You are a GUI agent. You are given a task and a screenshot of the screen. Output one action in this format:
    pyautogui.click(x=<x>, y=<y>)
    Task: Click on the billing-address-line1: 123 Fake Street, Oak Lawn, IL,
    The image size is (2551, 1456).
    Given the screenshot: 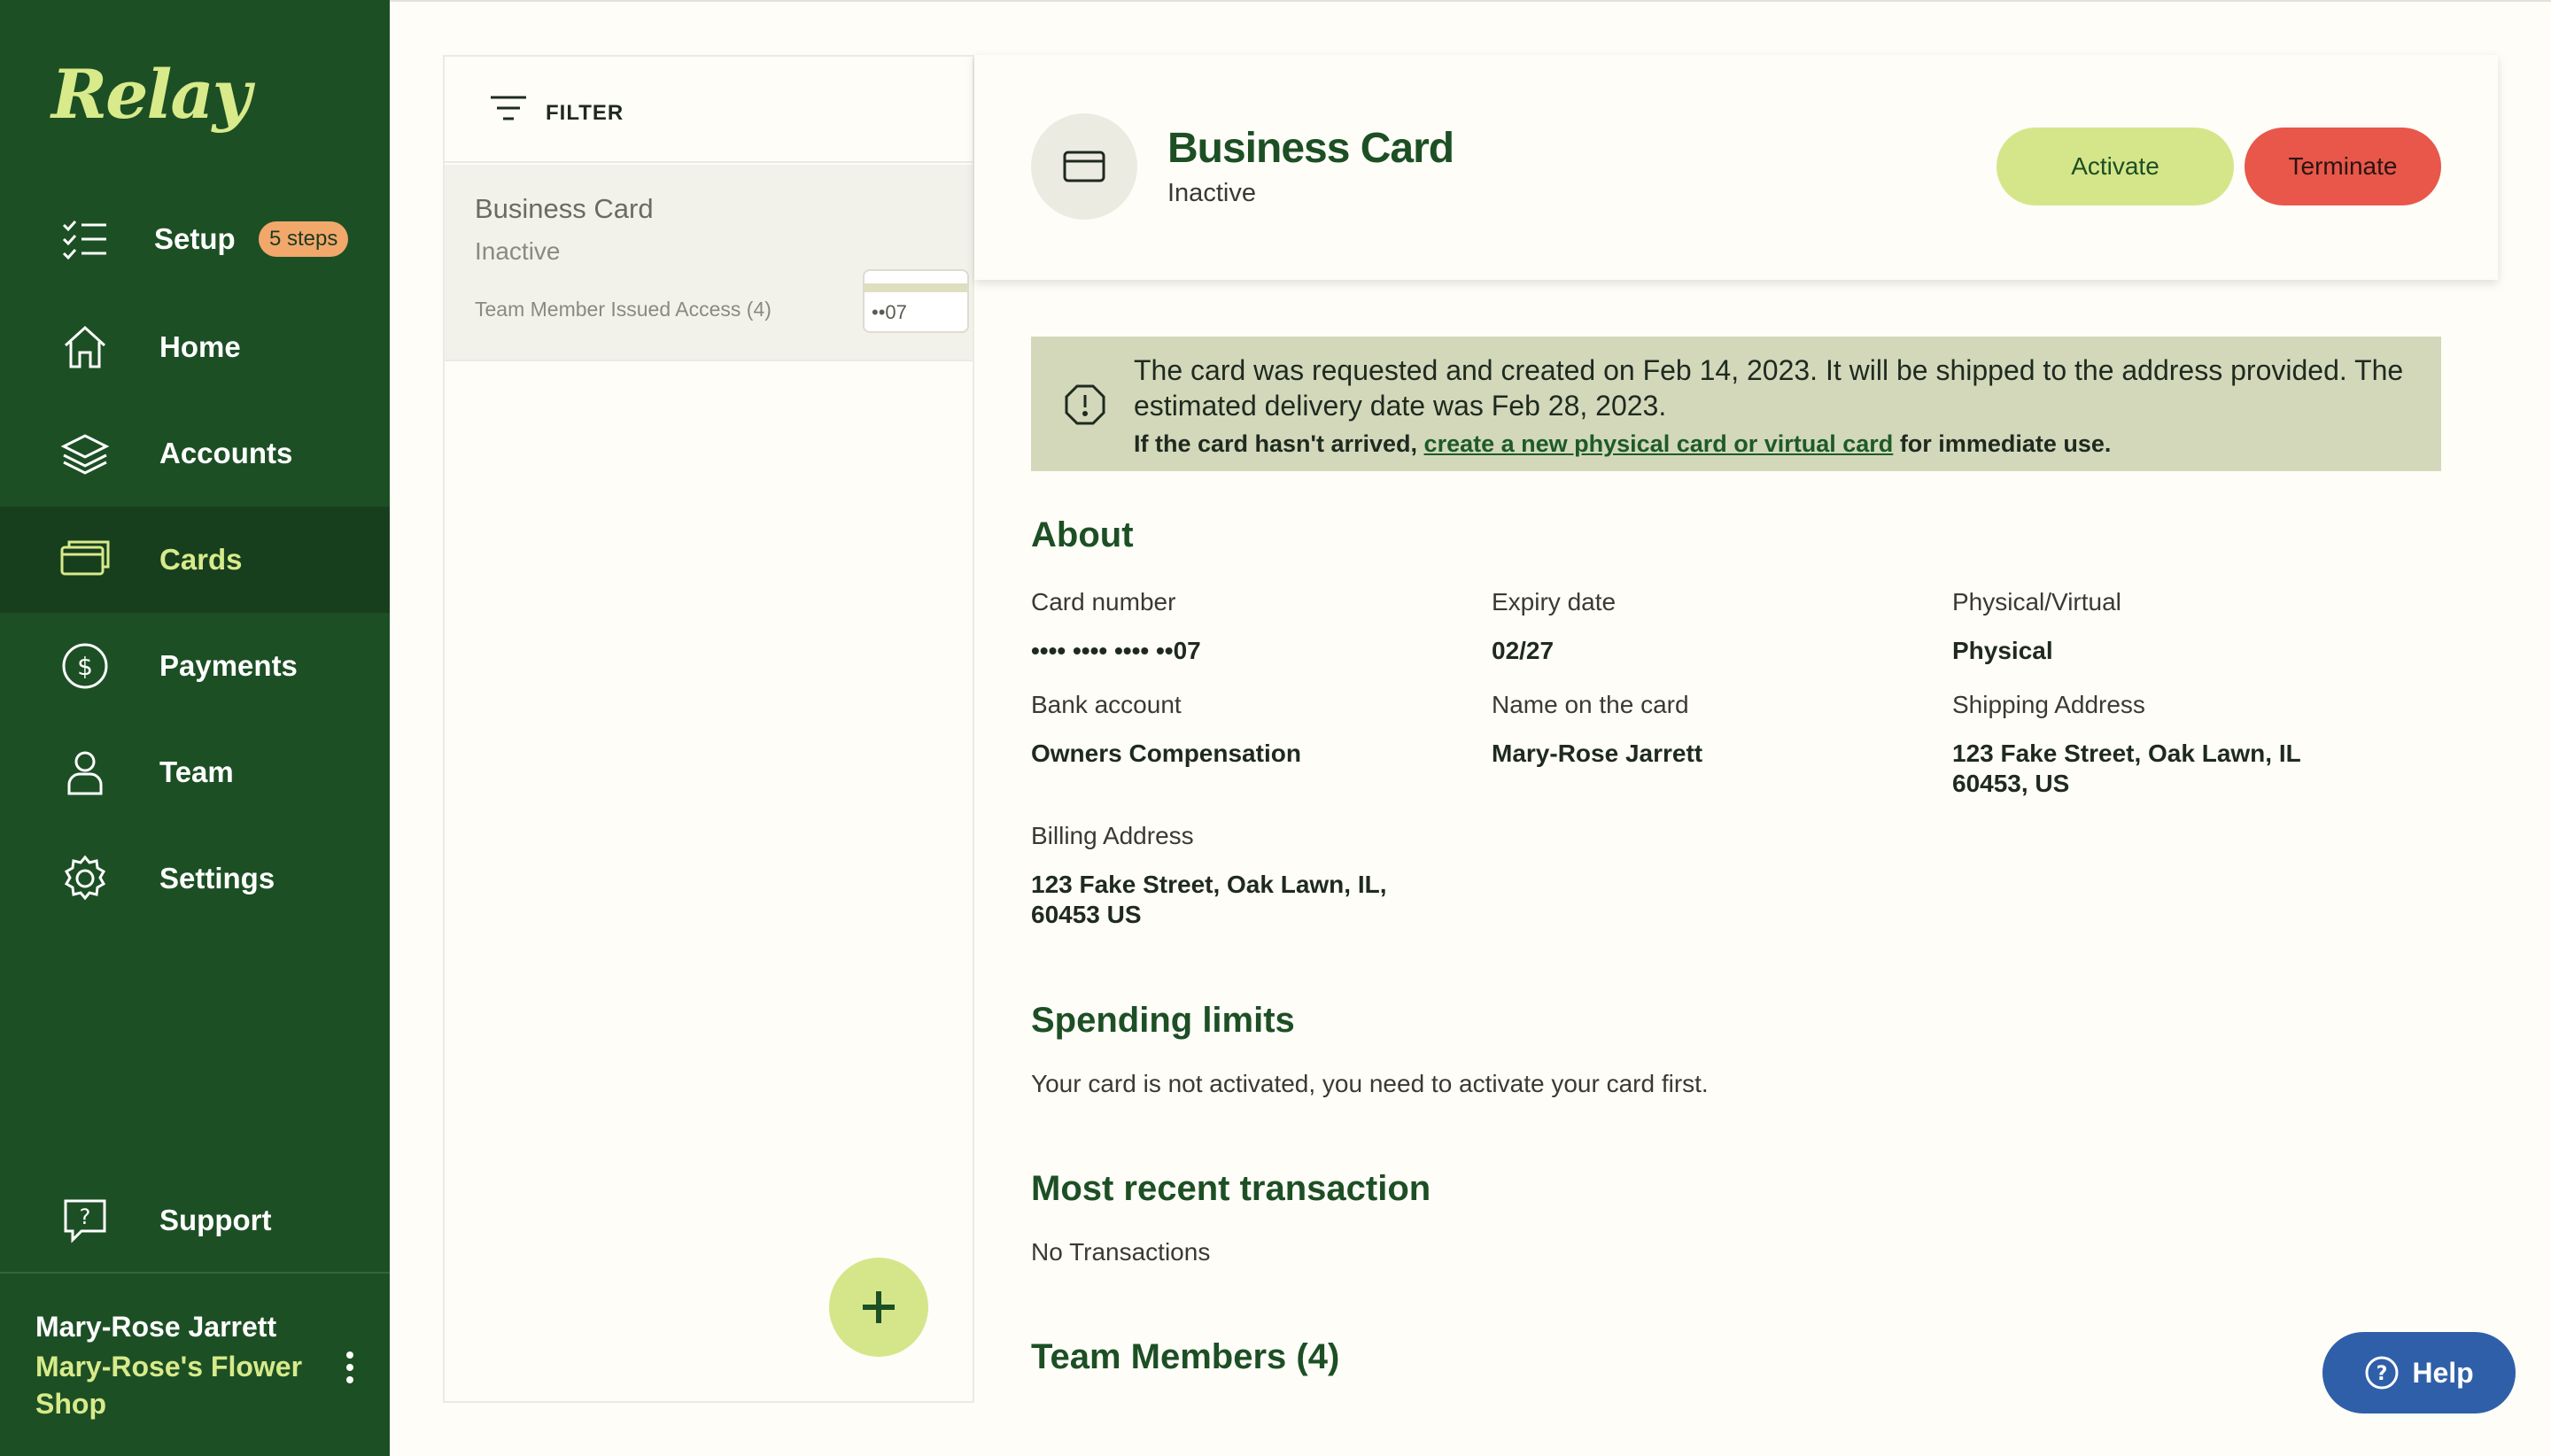 What is the action you would take?
    pyautogui.click(x=1209, y=884)
    